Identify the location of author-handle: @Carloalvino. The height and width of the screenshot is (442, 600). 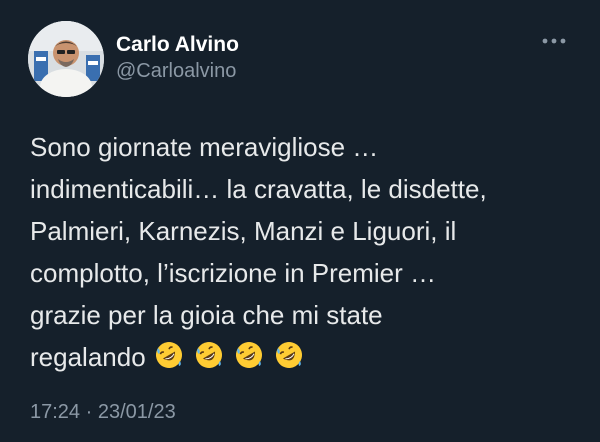
(176, 71).